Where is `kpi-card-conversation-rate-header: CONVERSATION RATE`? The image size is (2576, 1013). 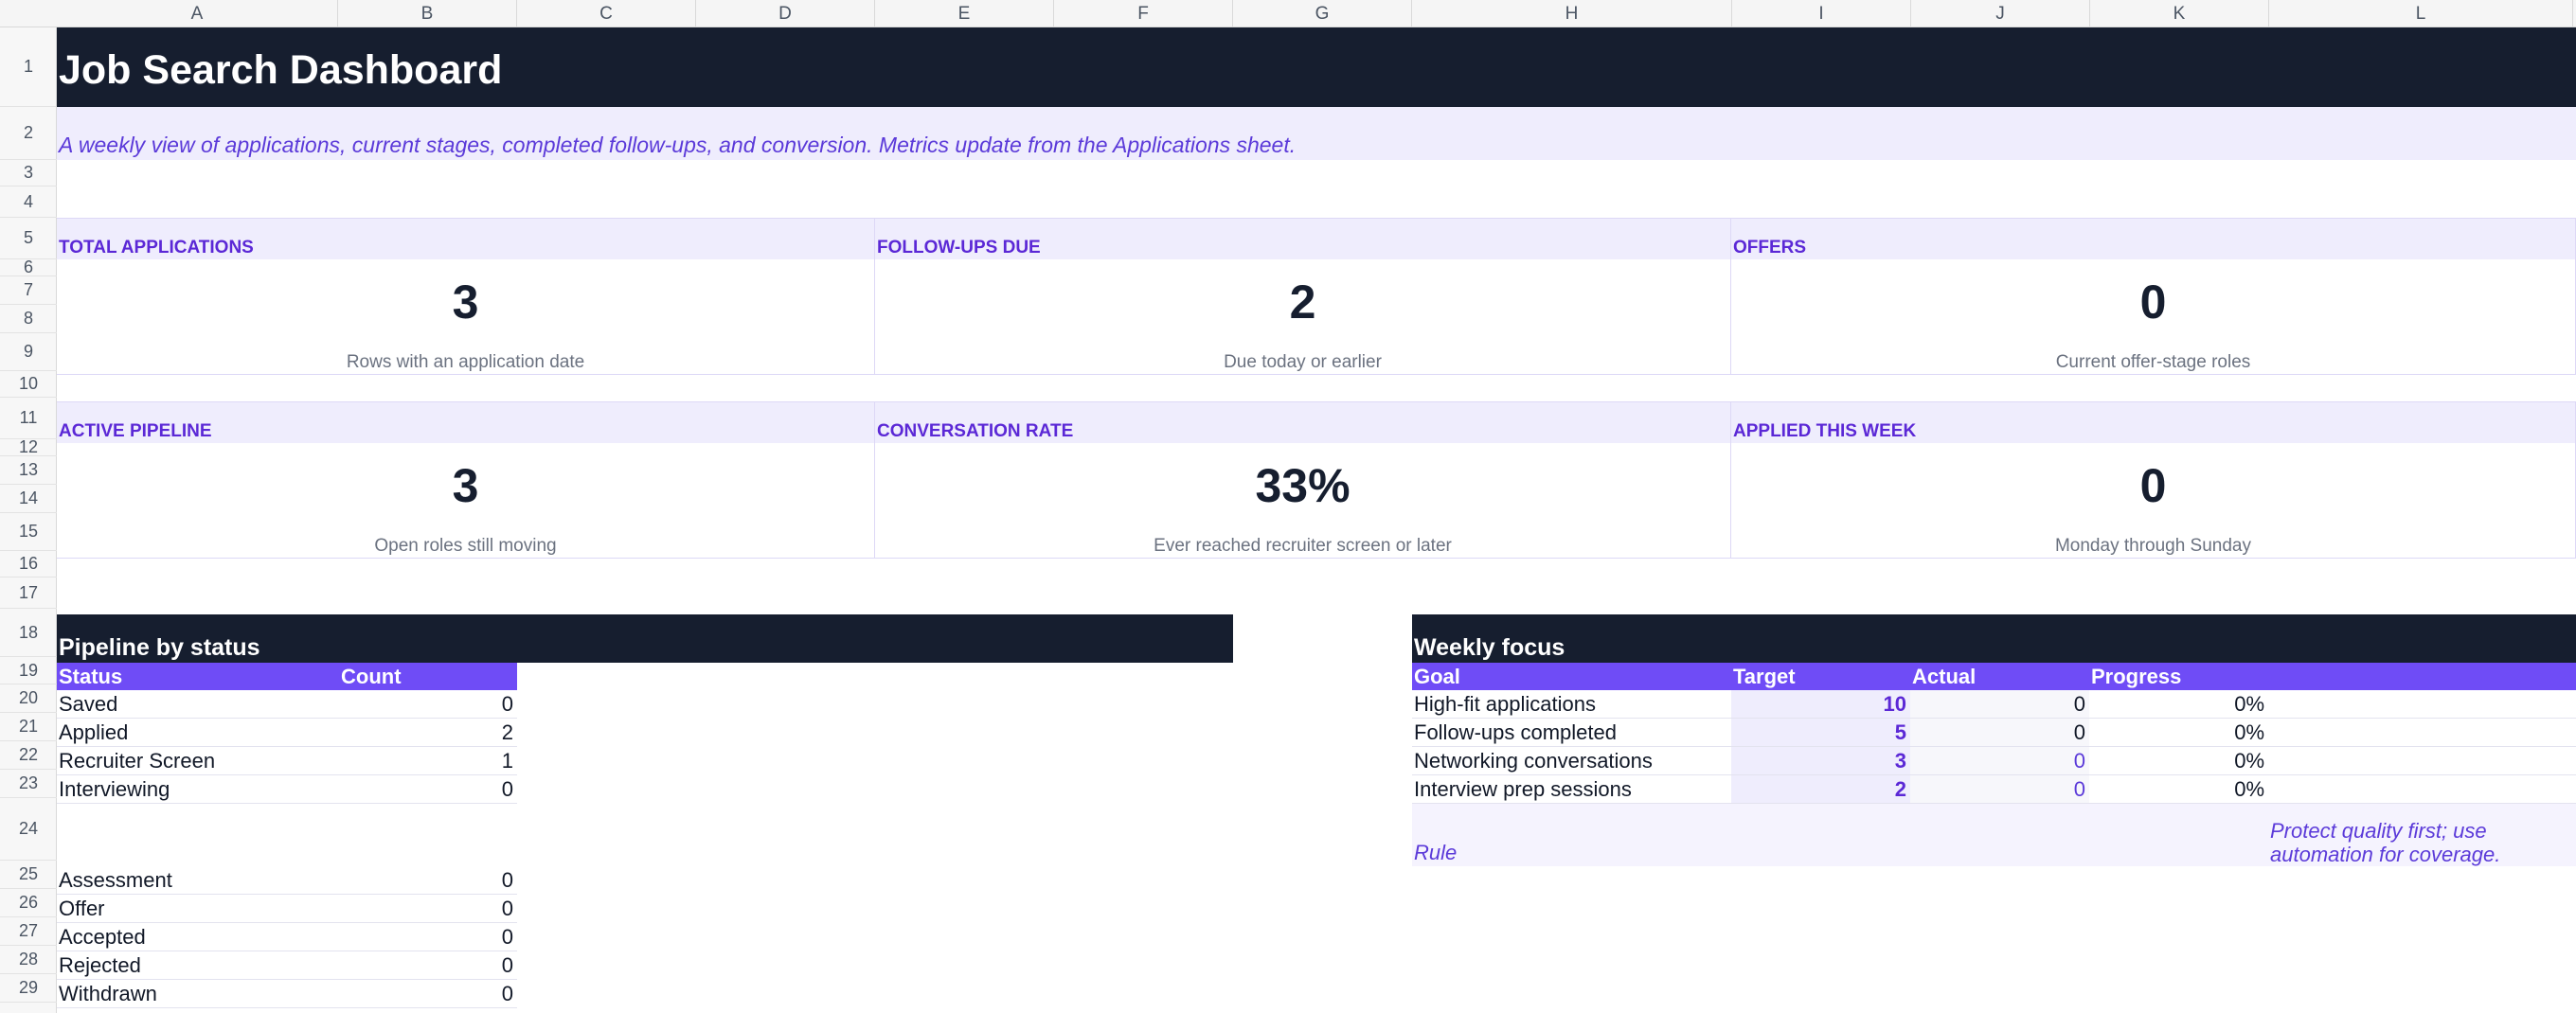 kpi-card-conversation-rate-header: CONVERSATION RATE is located at coordinates (1303, 422).